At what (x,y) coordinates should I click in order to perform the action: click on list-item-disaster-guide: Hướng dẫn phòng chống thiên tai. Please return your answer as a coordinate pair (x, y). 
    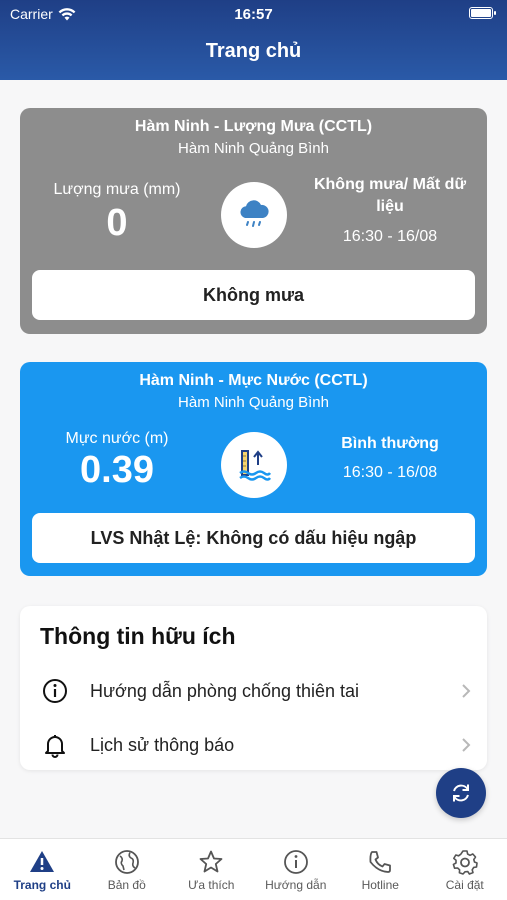
    Looking at the image, I should click on (253, 691).